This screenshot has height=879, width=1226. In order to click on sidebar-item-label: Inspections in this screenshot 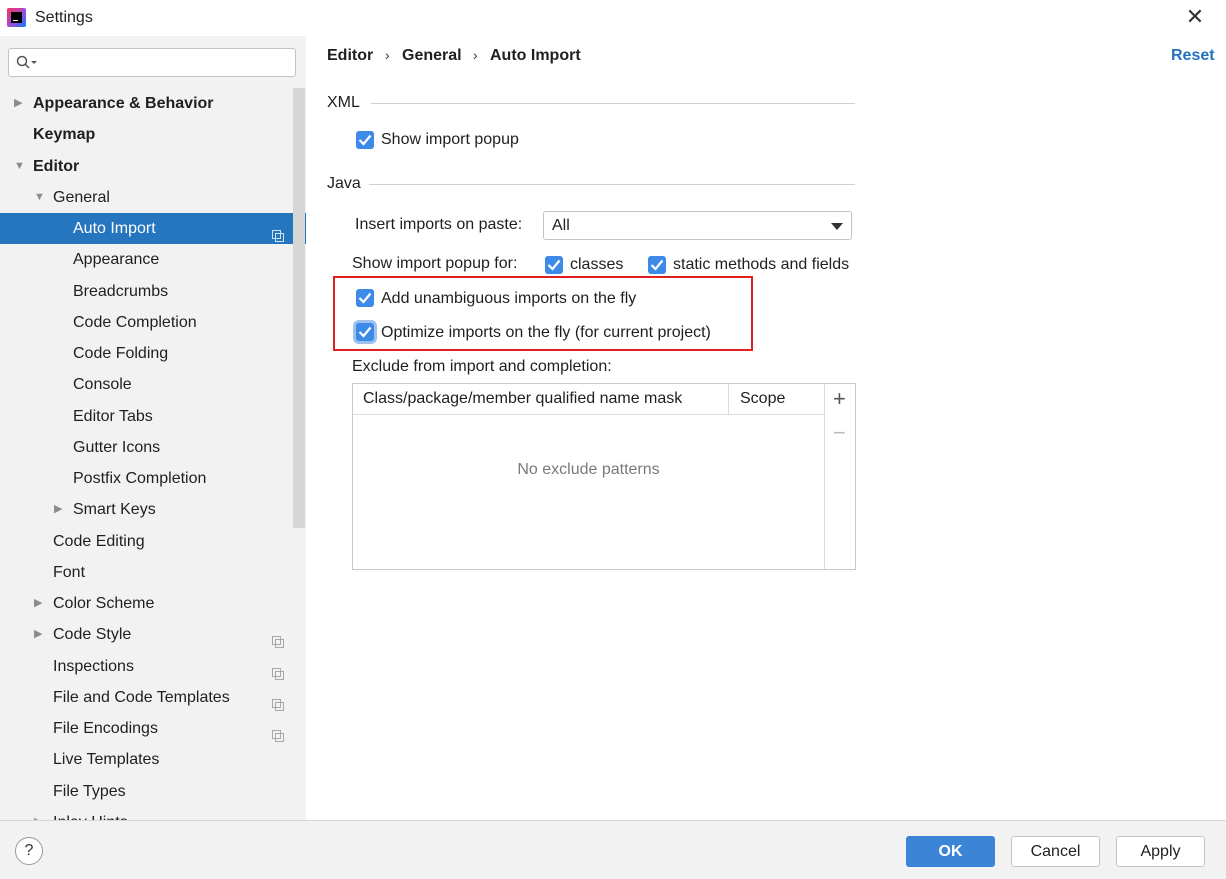, I will do `click(93, 666)`.